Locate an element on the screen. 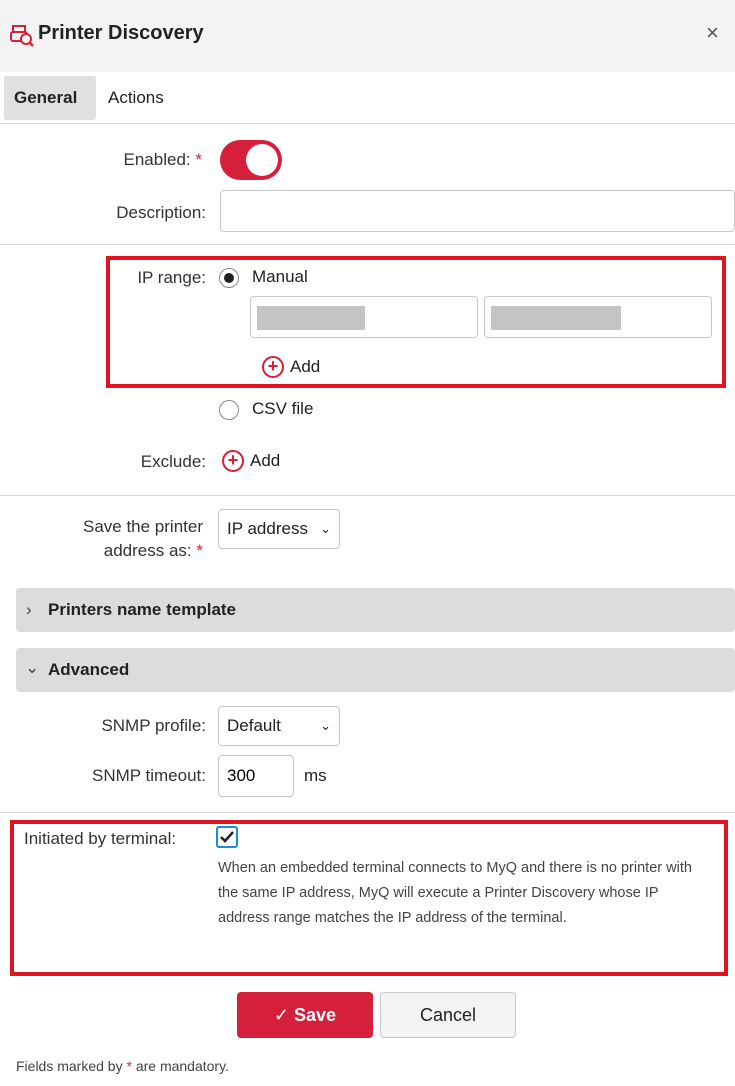 The width and height of the screenshot is (735, 1086). toggle-knob is located at coordinates (262, 160).